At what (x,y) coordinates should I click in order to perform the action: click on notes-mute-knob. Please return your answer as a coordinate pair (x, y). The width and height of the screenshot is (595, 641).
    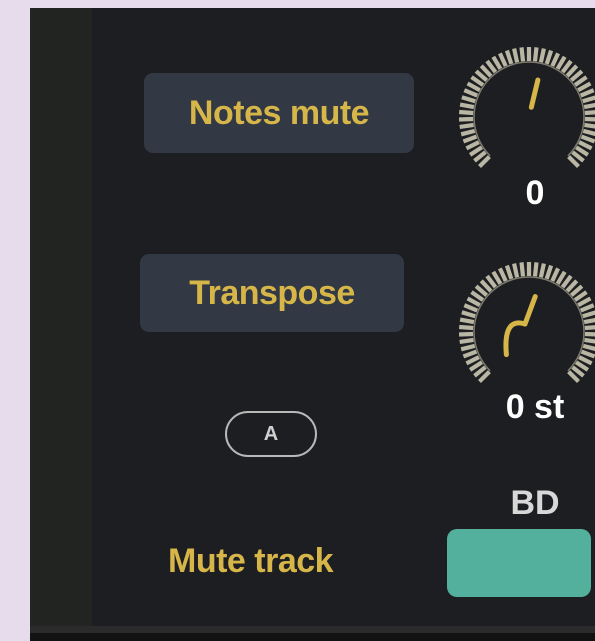
    Looking at the image, I should click on (524, 117).